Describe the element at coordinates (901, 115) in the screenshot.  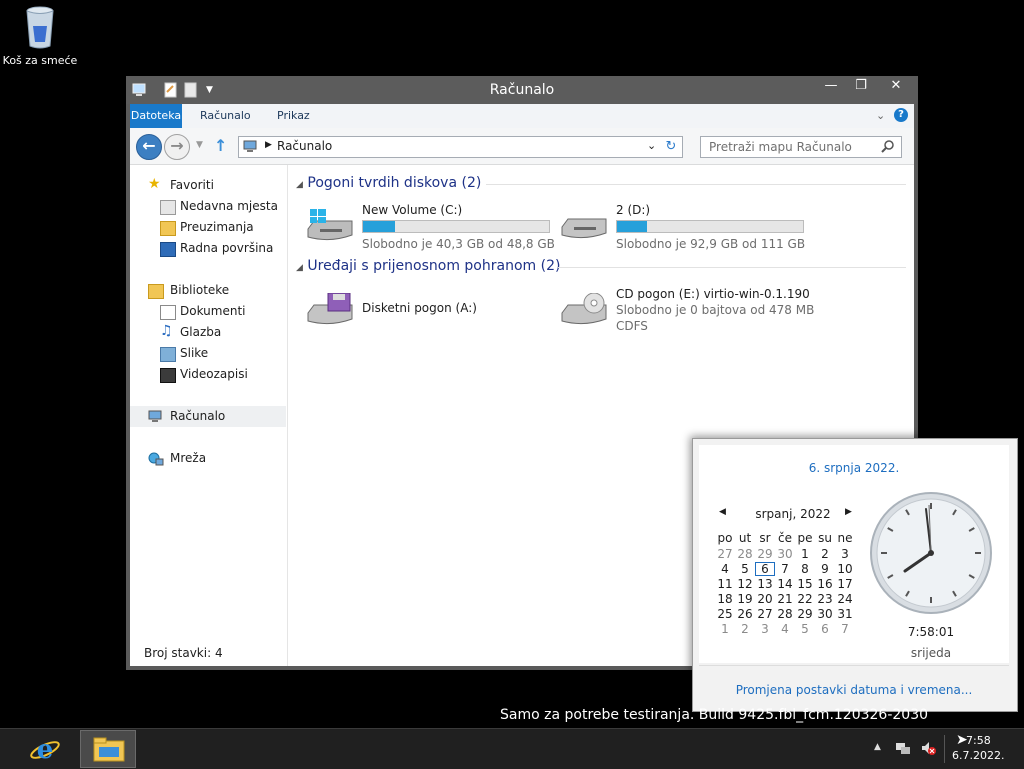
I see `help-icon: ?` at that location.